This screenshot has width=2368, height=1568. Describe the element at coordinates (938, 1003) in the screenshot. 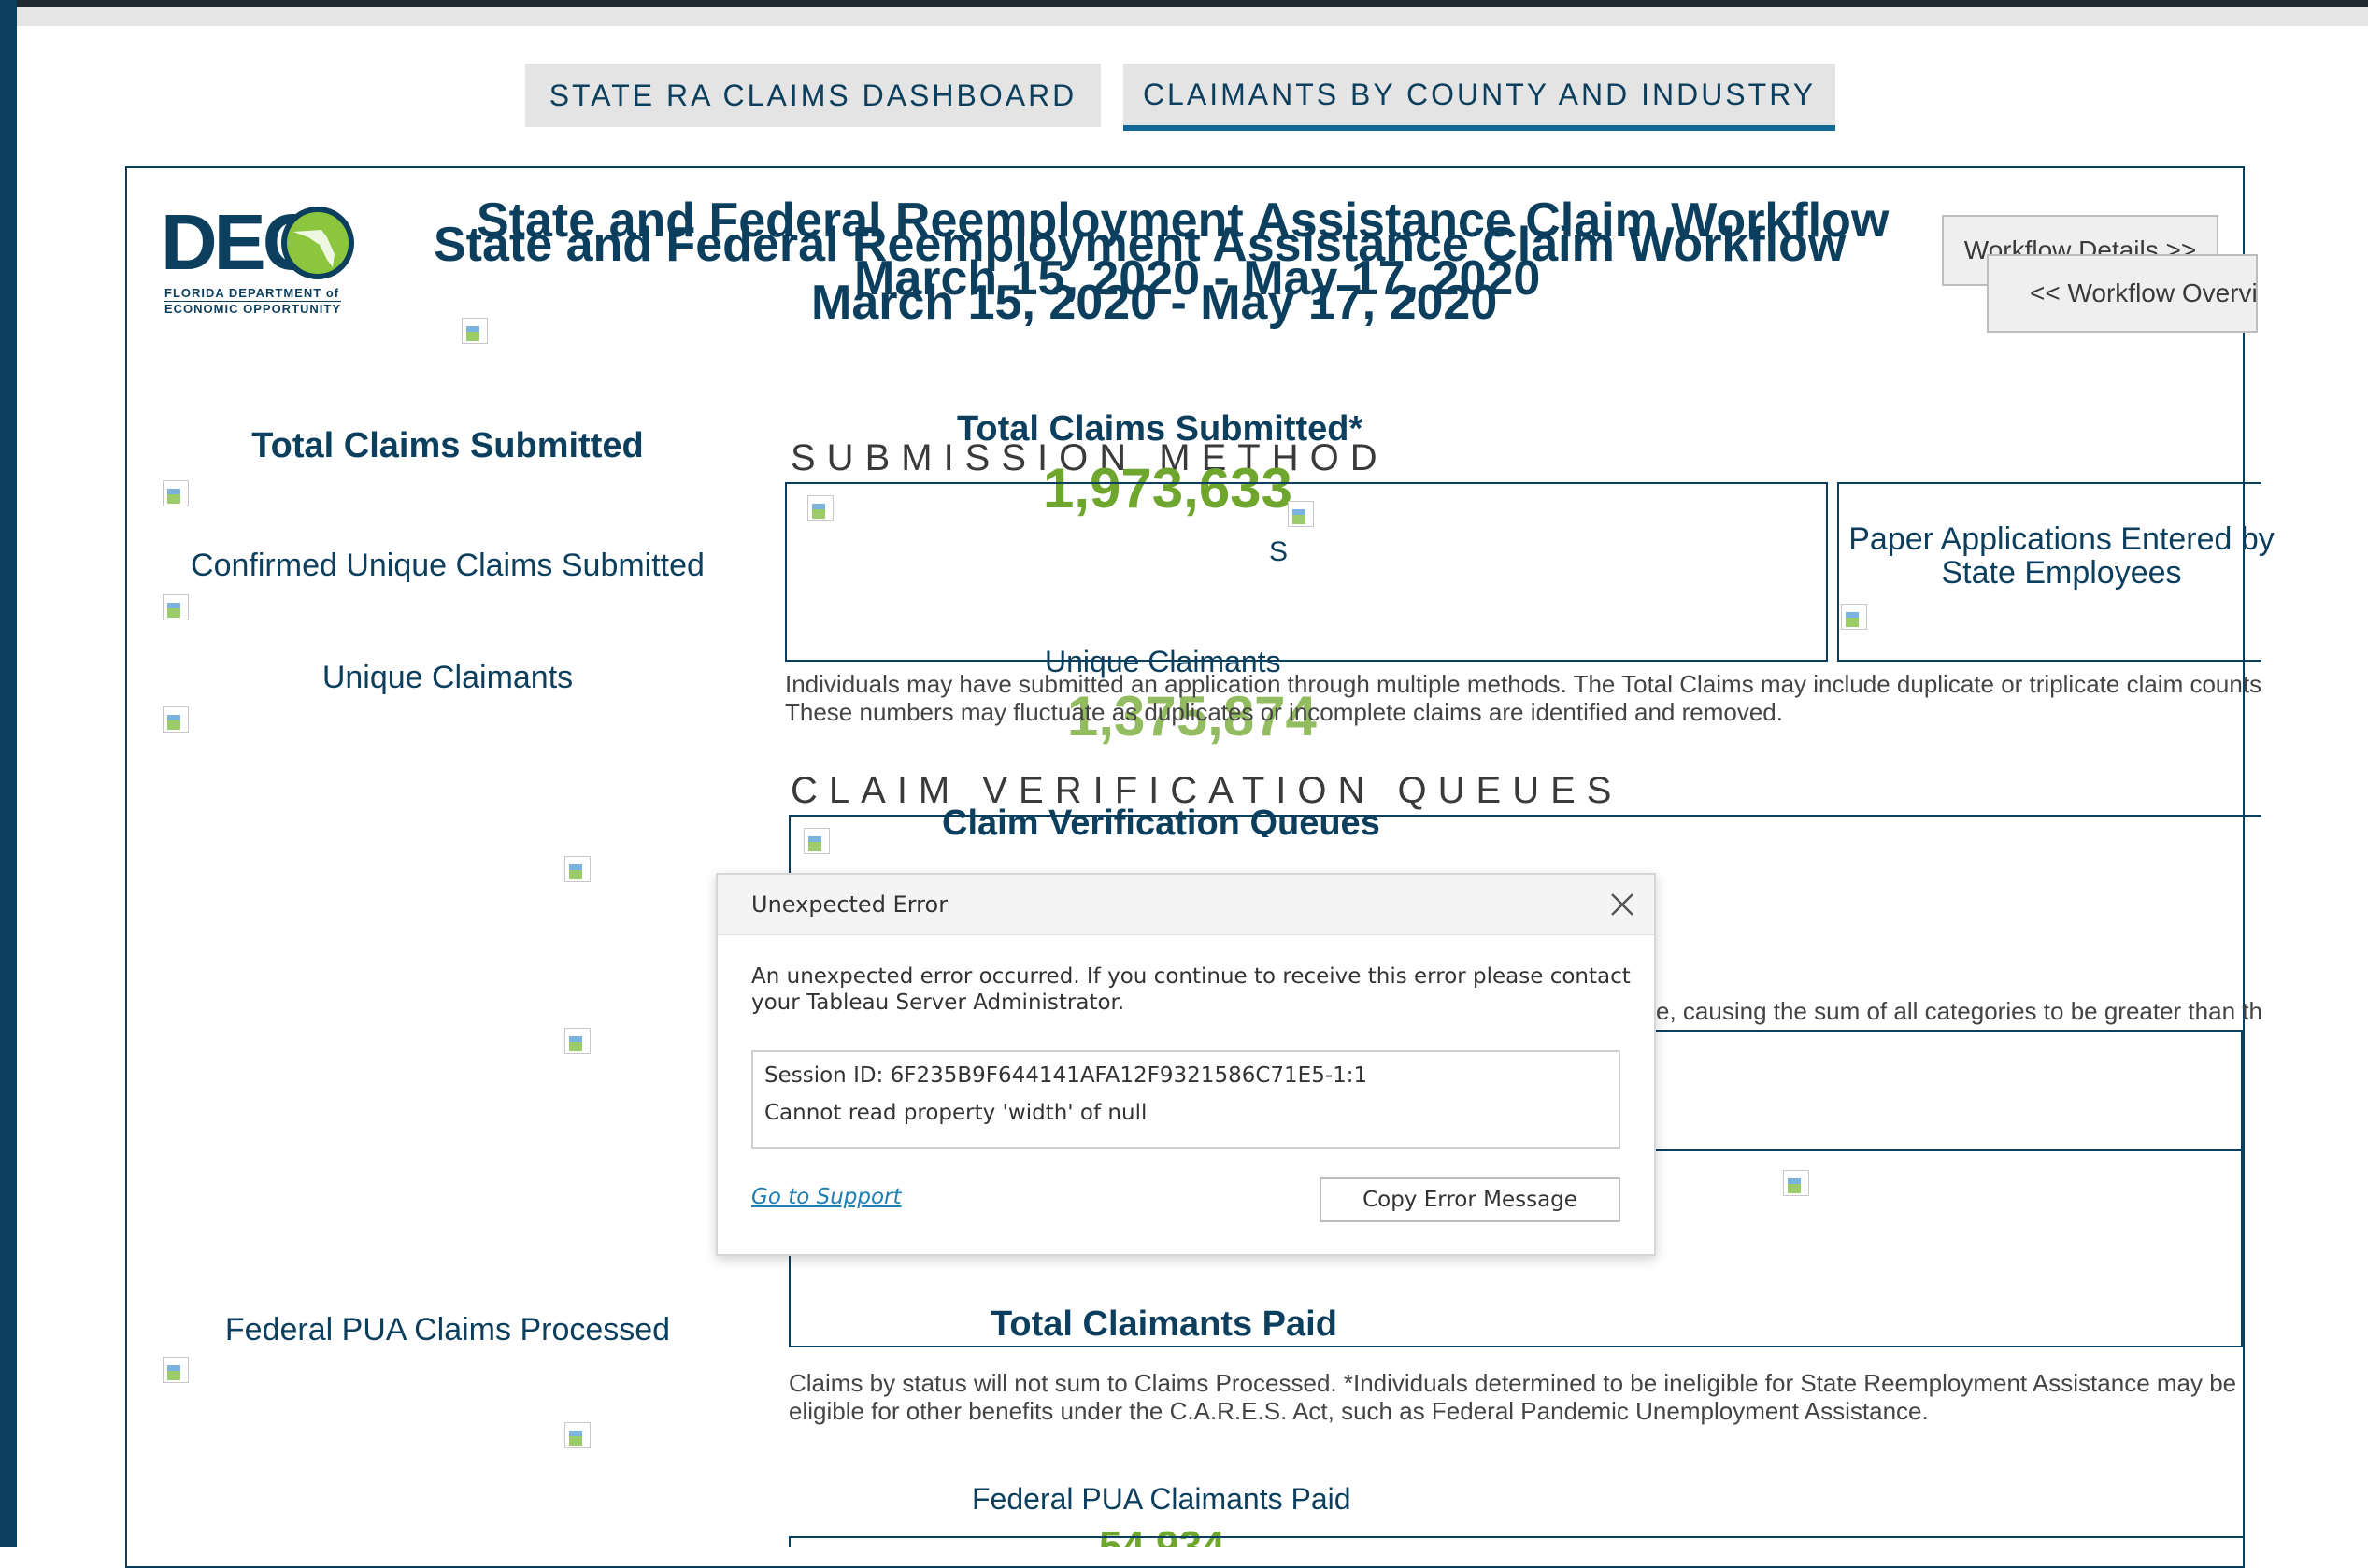

I see `dialog-message-line-2: your Tableau Server Administrator.` at that location.